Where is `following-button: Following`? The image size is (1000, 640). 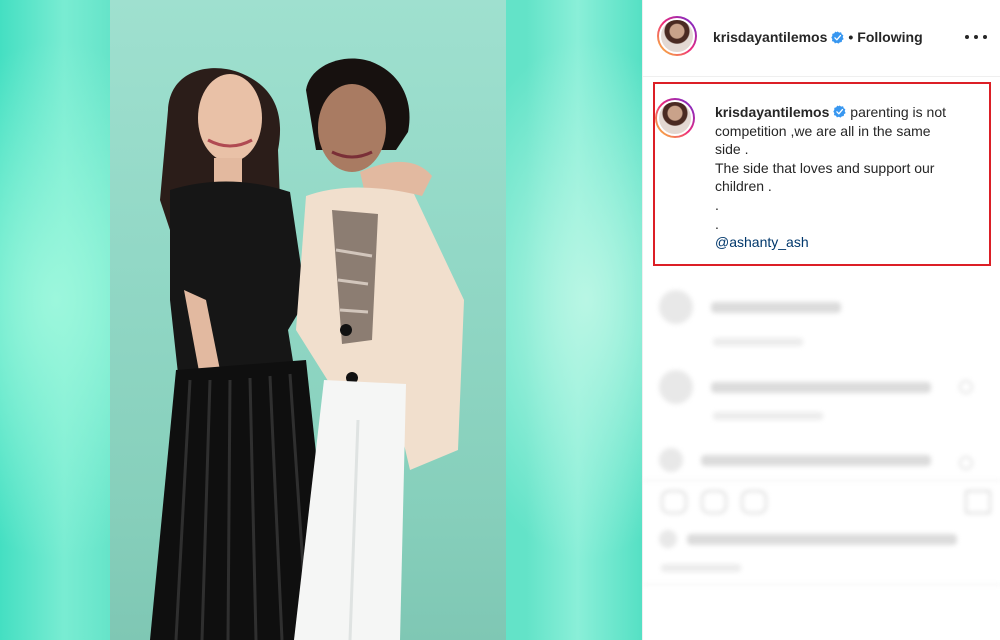
following-button: Following is located at coordinates (889, 37).